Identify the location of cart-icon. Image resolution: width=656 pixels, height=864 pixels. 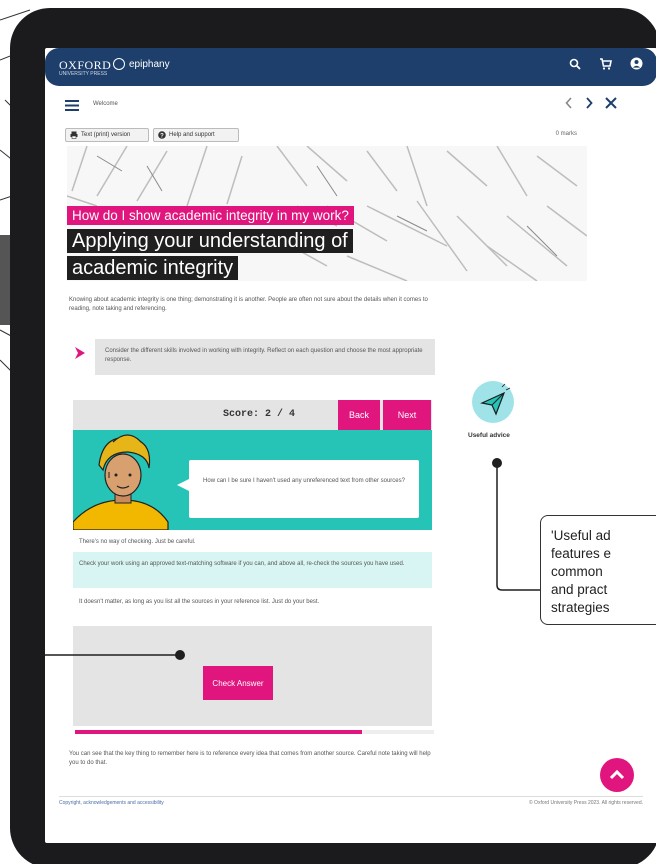
(605, 63).